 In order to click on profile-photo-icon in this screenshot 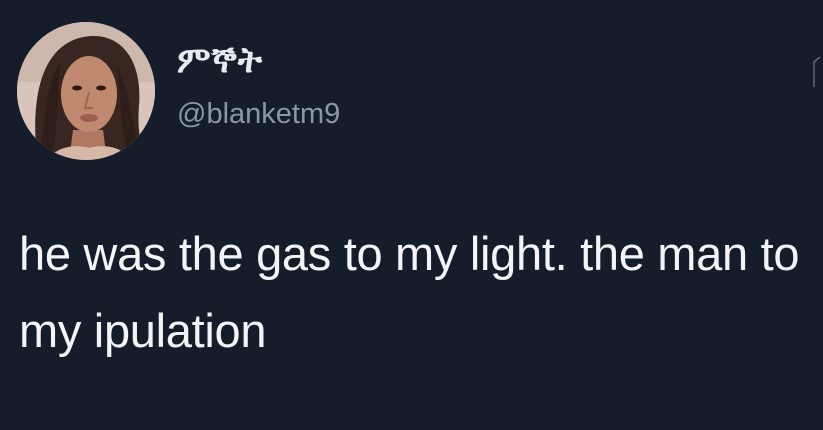, I will do `click(86, 91)`.